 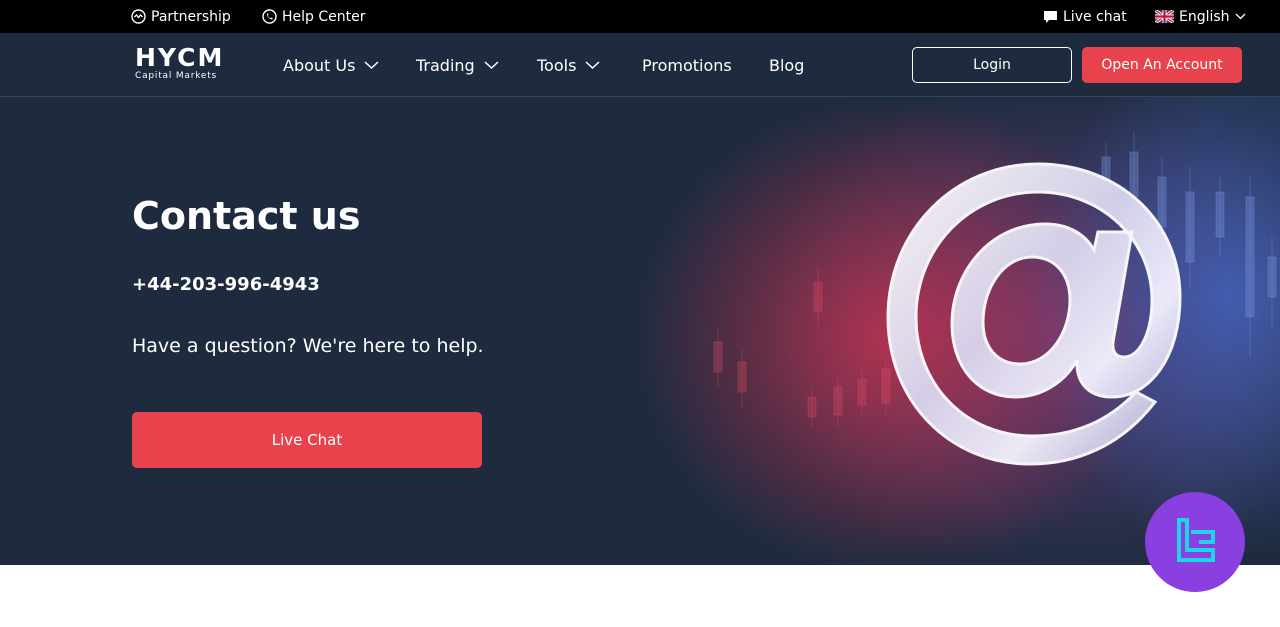 I want to click on chat-bubble-icon, so click(x=1050, y=16).